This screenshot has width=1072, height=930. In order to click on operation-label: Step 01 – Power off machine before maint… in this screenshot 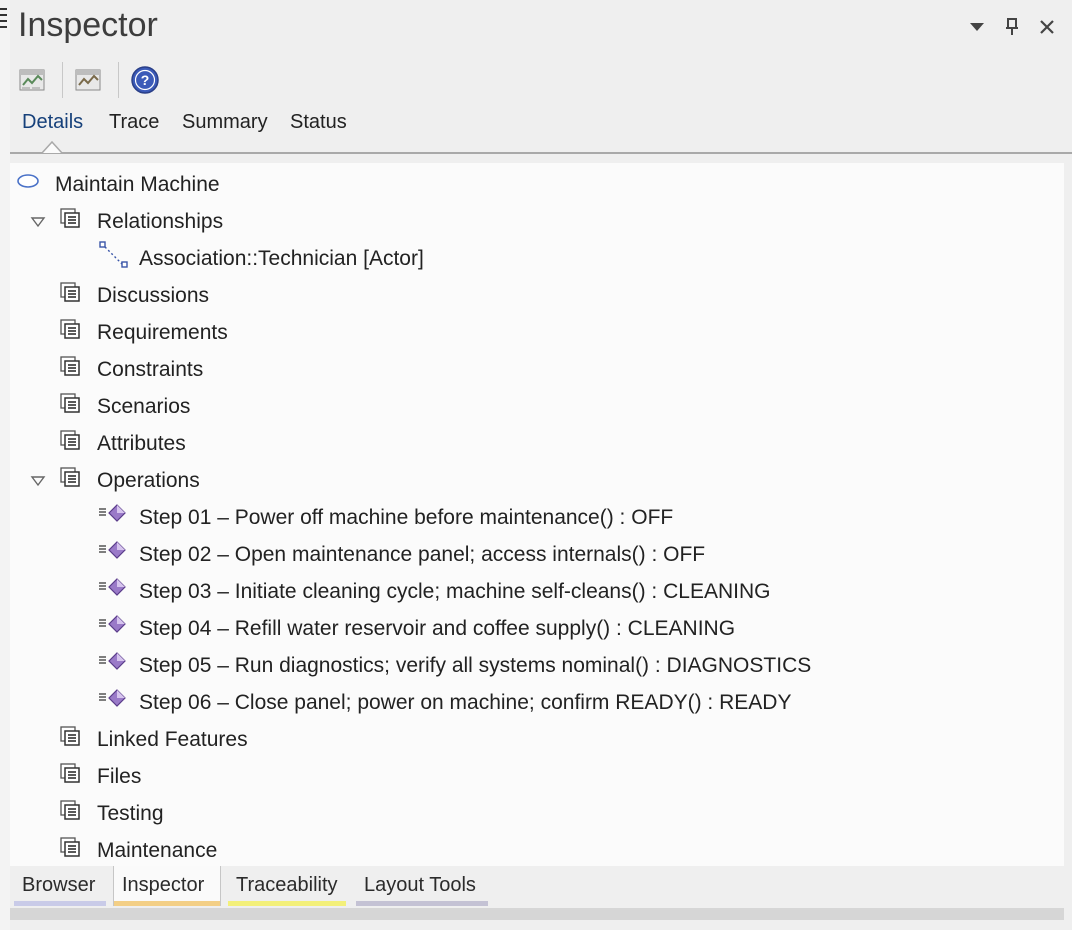, I will do `click(406, 517)`.